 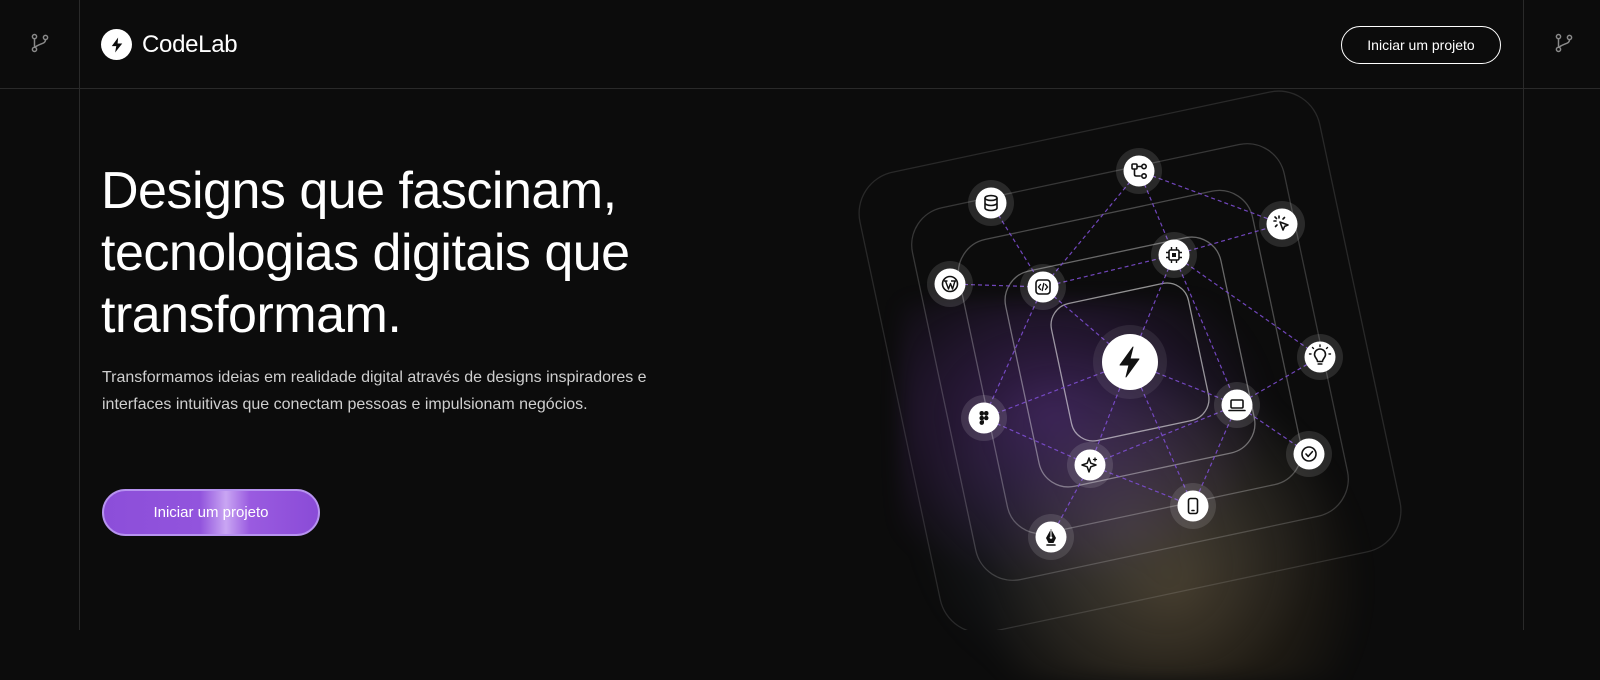 I want to click on node-code, so click(x=1043, y=287).